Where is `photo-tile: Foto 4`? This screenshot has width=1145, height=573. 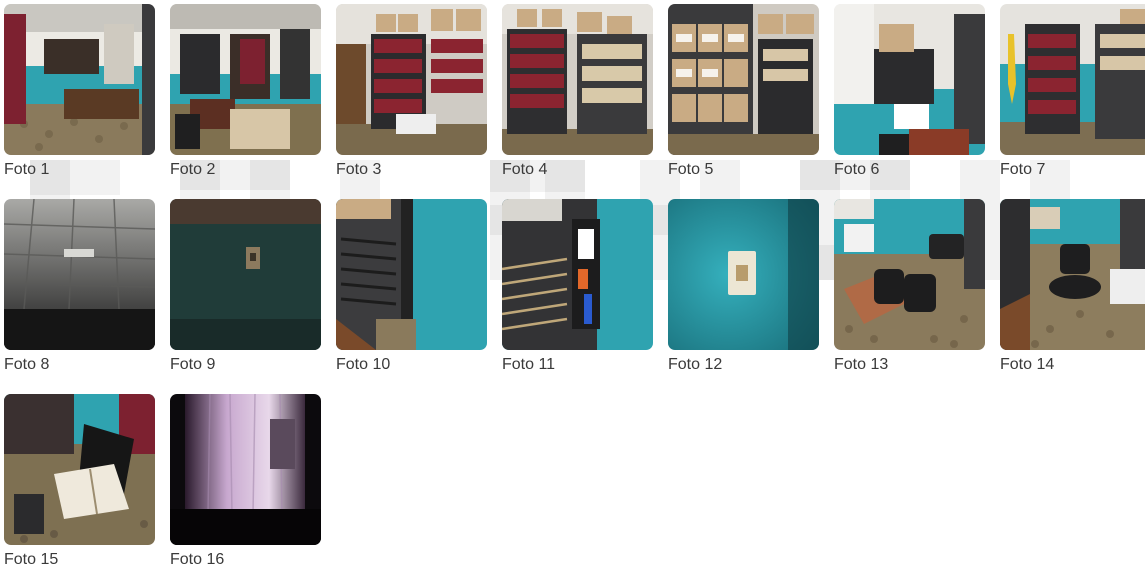 photo-tile: Foto 4 is located at coordinates (577, 101).